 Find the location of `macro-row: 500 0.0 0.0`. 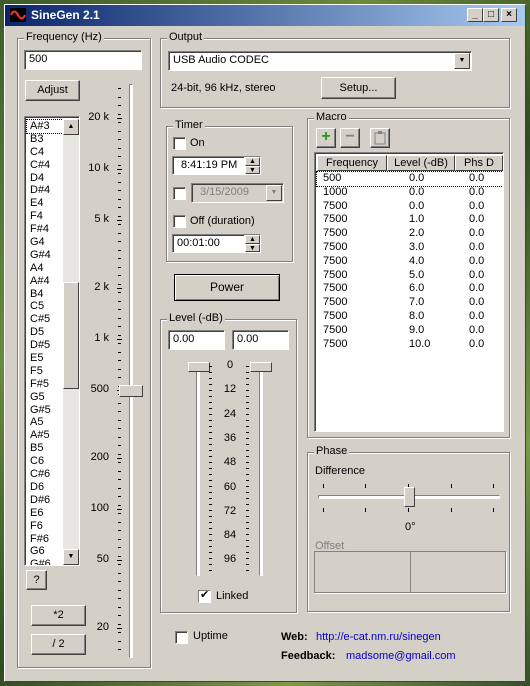

macro-row: 500 0.0 0.0 is located at coordinates (409, 179).